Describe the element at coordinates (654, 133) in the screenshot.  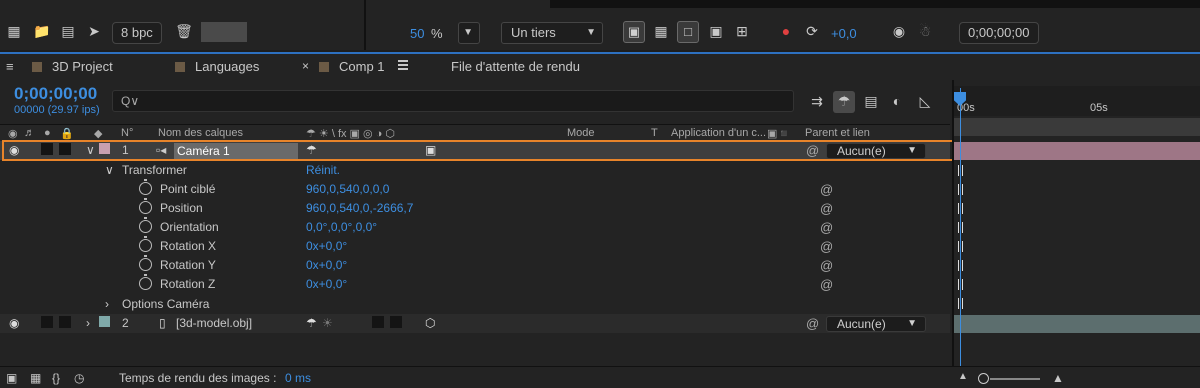
I see `trkmat-t-header: T` at that location.